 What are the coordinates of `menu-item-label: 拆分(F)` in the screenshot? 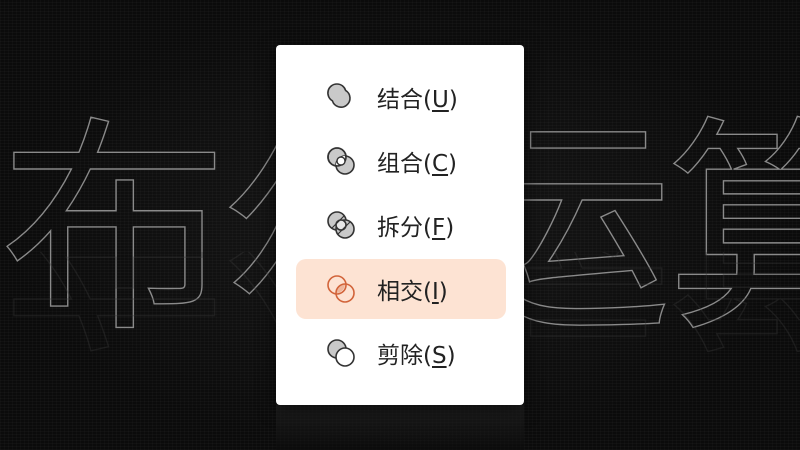 It's located at (416, 228).